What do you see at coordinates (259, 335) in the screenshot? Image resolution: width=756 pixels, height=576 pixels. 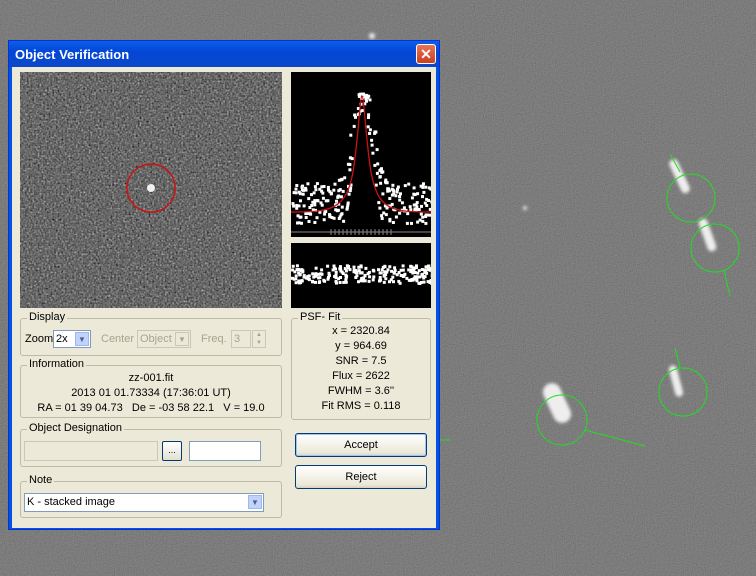 I see `spin-up-icon: ▲` at bounding box center [259, 335].